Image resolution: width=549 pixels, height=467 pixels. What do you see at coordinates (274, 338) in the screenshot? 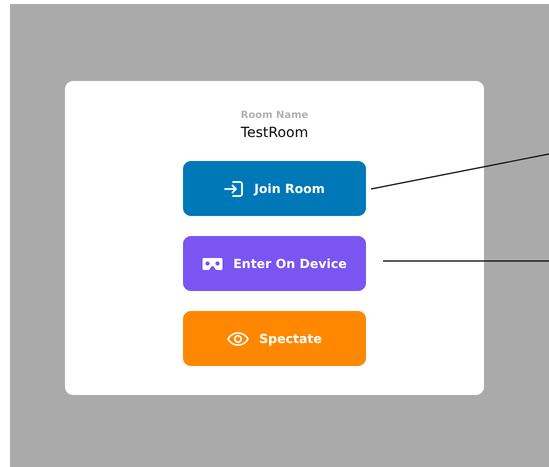
I see `spectate-button: Spectate` at bounding box center [274, 338].